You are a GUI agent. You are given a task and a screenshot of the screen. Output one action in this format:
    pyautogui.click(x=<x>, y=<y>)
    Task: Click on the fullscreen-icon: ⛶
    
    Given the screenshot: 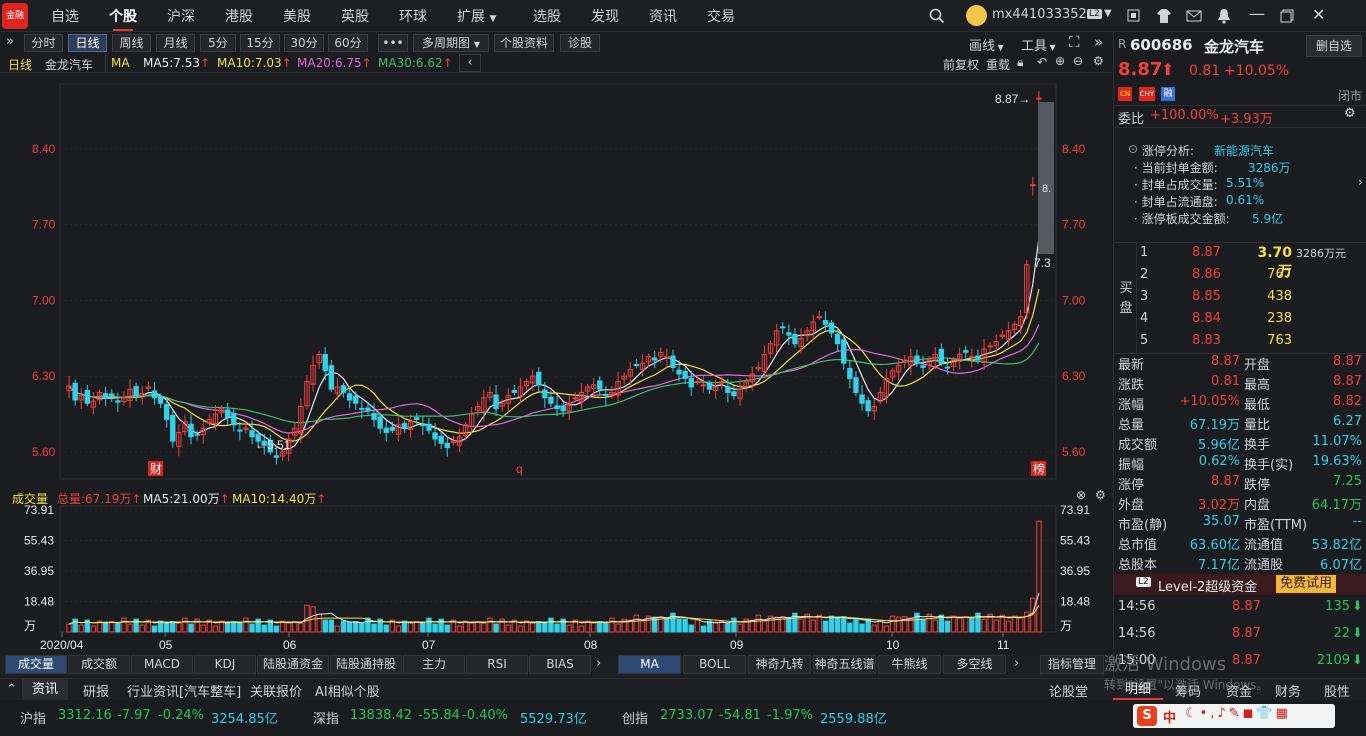 What is the action you would take?
    pyautogui.click(x=1074, y=42)
    